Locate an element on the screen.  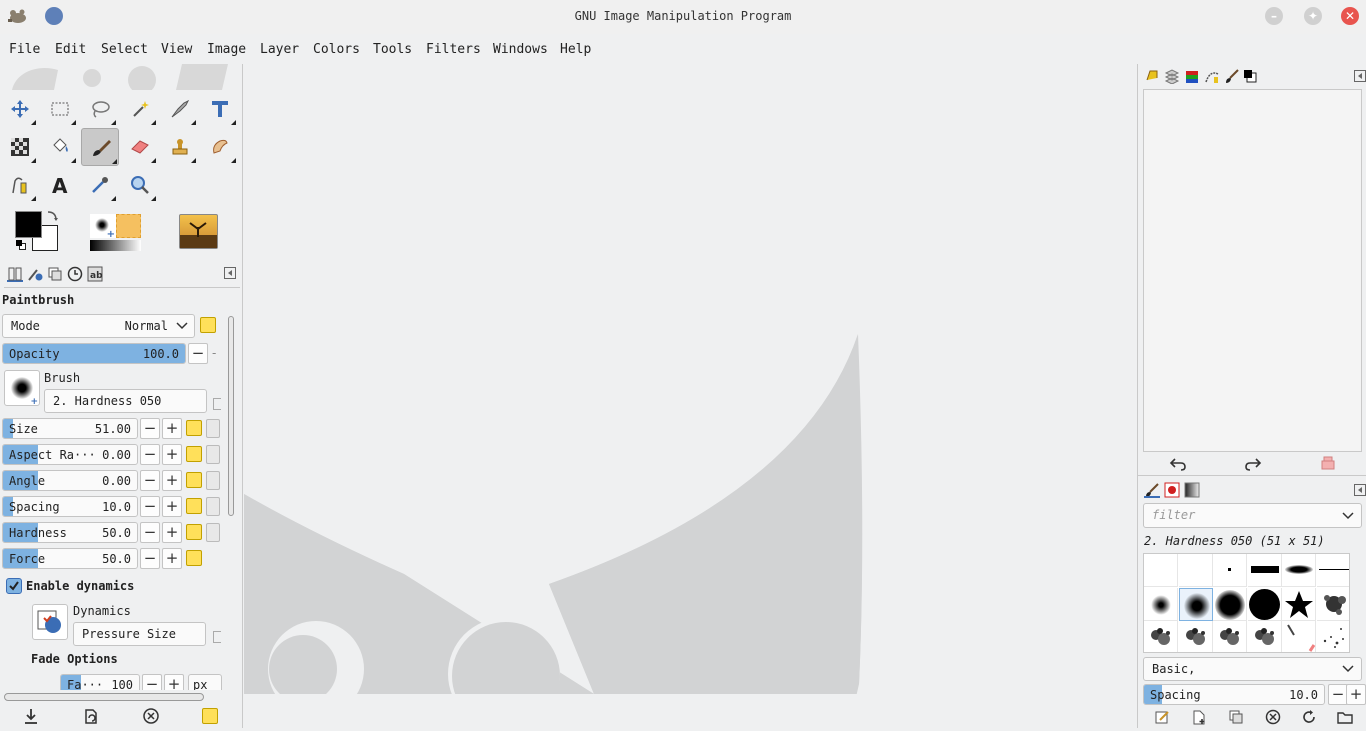
size-reset-icon is located at coordinates (194, 428).